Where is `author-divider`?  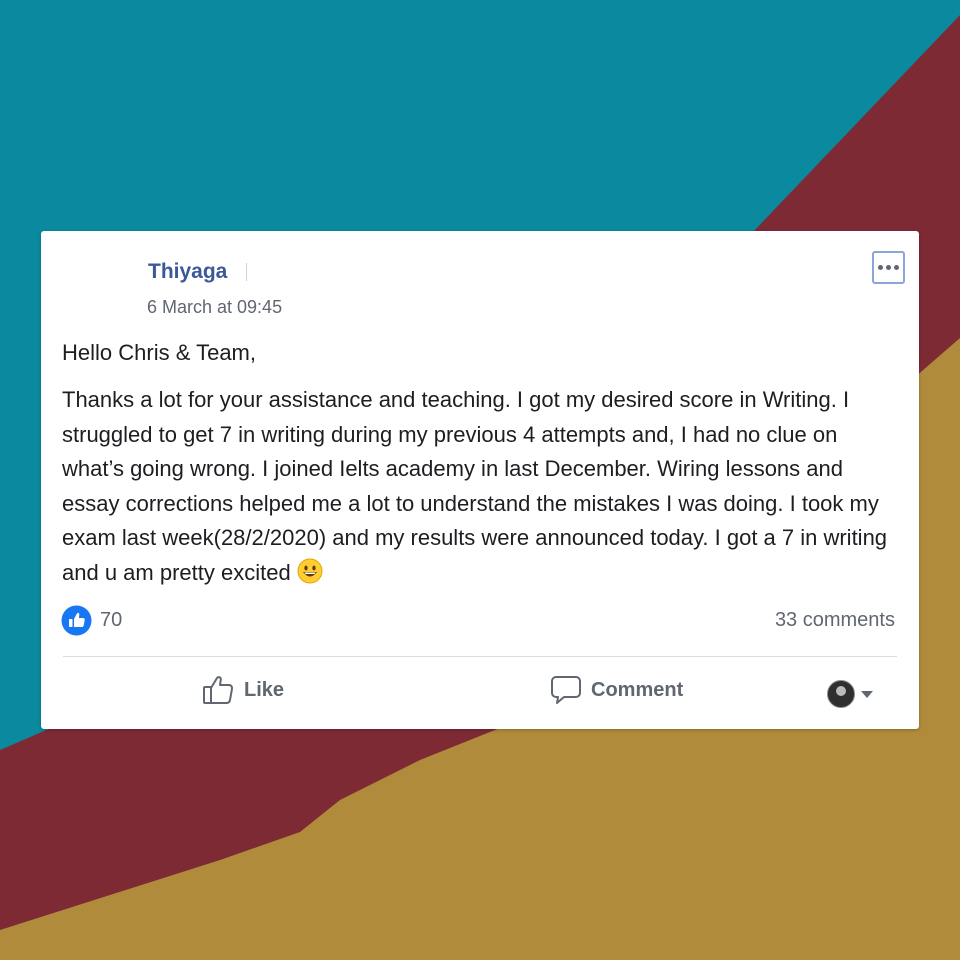 author-divider is located at coordinates (246, 272).